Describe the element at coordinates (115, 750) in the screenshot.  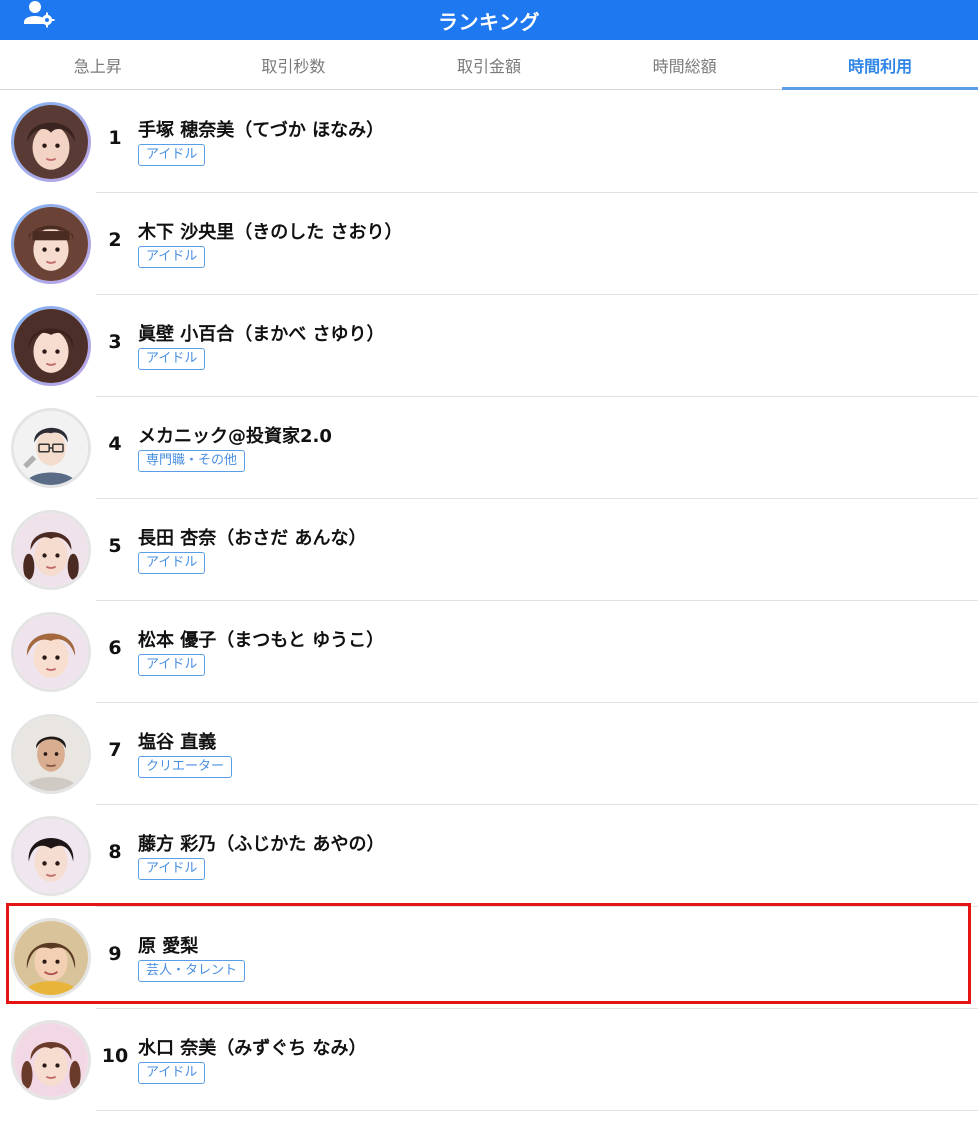
I see `rank-number: 7` at that location.